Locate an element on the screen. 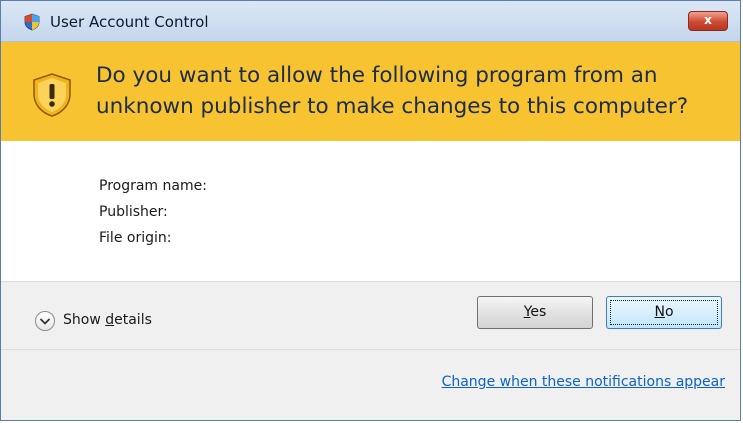 This screenshot has width=743, height=423. change-notifications-link: Change when these notifications appear is located at coordinates (583, 382).